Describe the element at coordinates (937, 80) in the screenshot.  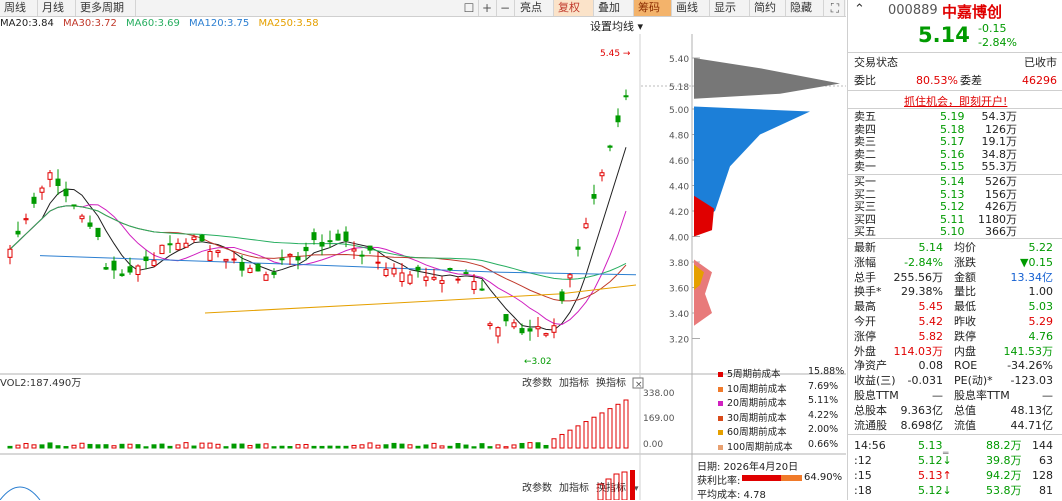
I see `weibi-value: 80.53%` at that location.